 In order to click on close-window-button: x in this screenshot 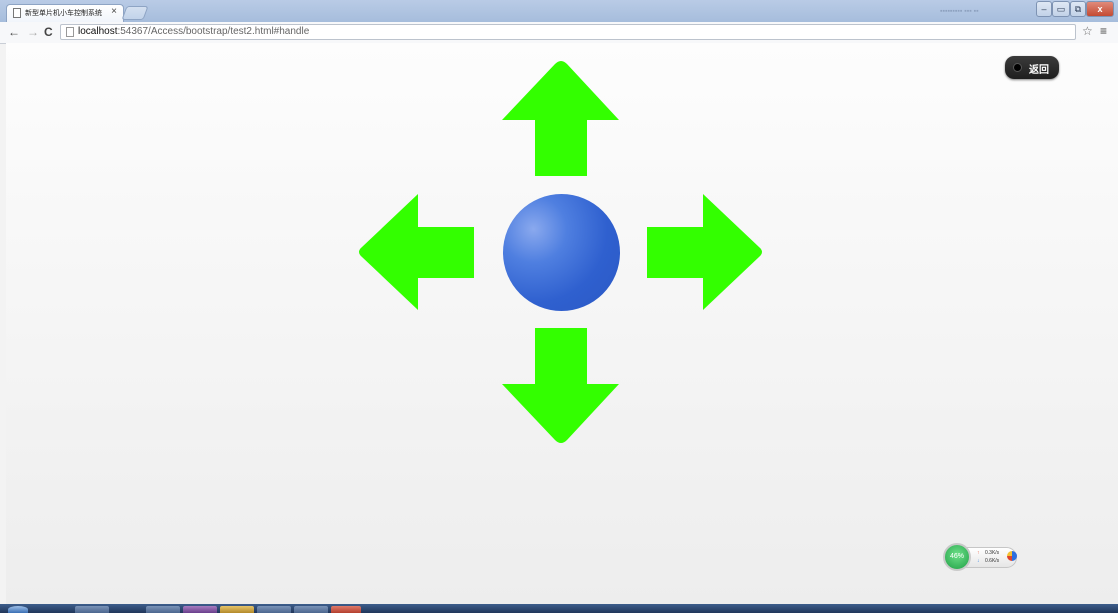, I will do `click(1100, 9)`.